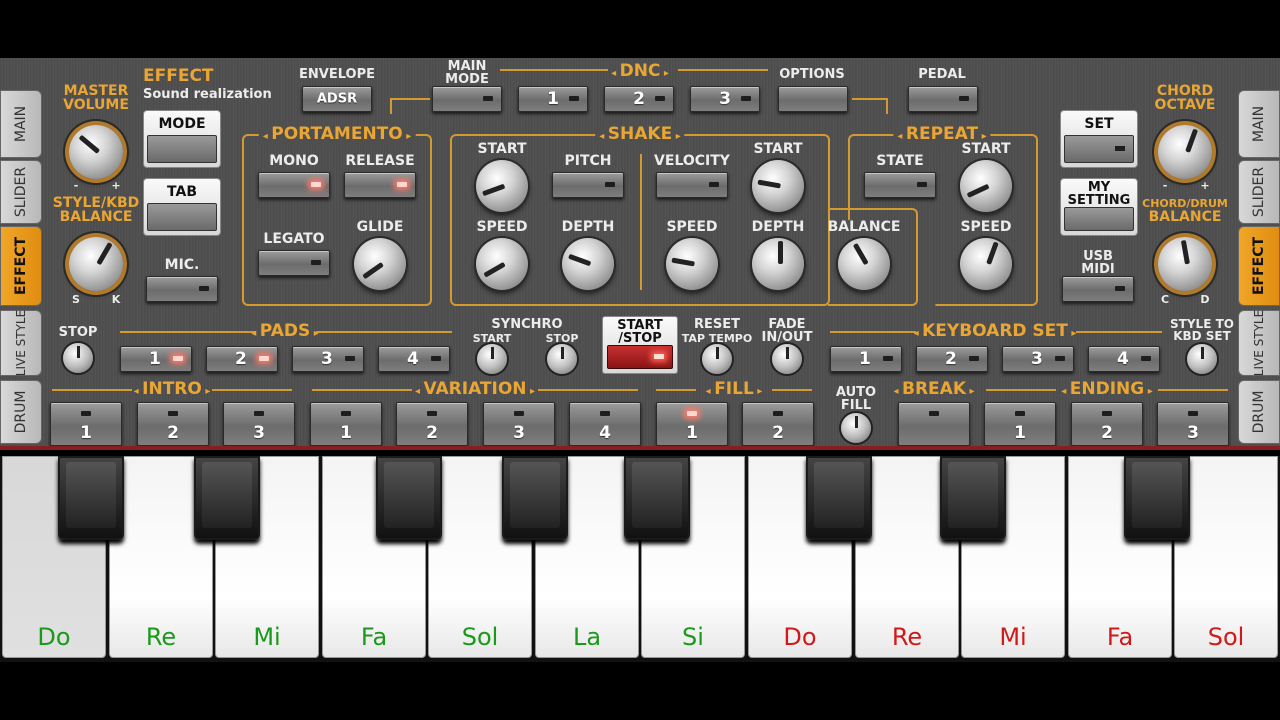 The height and width of the screenshot is (720, 1280). What do you see at coordinates (492, 359) in the screenshot?
I see `synchro-start-knob` at bounding box center [492, 359].